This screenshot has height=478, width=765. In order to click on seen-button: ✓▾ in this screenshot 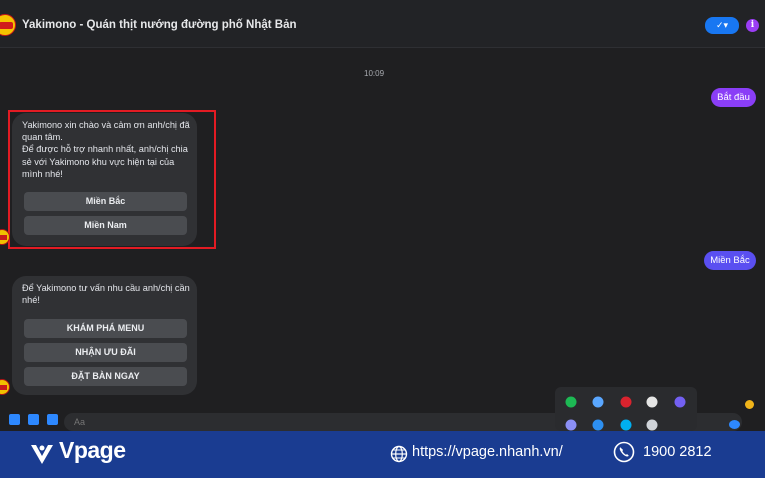, I will do `click(722, 25)`.